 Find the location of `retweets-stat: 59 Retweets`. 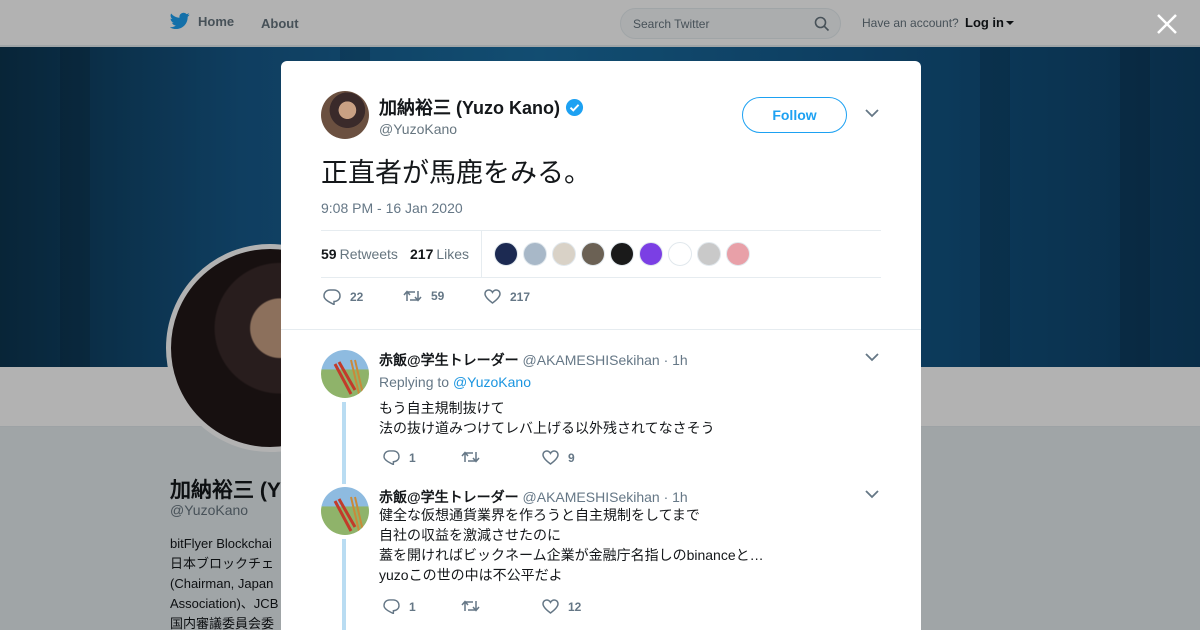

retweets-stat: 59 Retweets is located at coordinates (359, 254).